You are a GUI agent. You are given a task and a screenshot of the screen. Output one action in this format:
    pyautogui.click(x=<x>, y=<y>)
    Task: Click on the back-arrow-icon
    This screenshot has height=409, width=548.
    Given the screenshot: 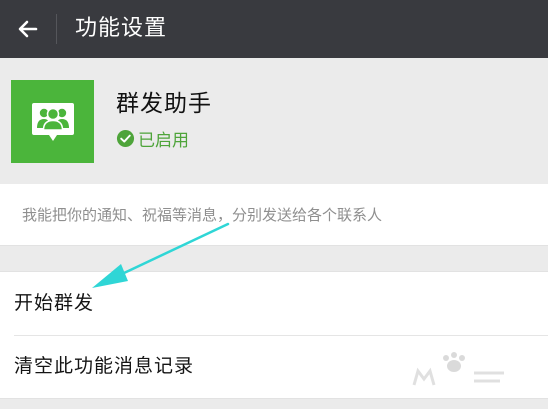 What is the action you would take?
    pyautogui.click(x=28, y=29)
    